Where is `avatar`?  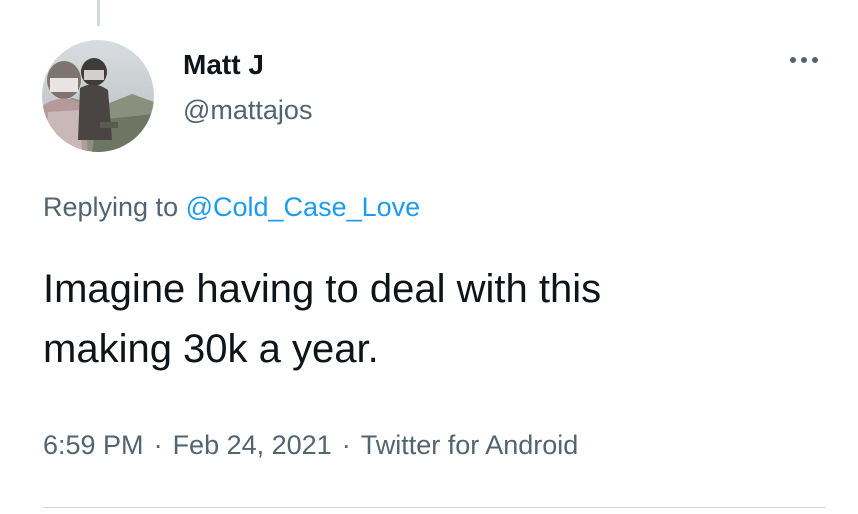
avatar is located at coordinates (98, 96).